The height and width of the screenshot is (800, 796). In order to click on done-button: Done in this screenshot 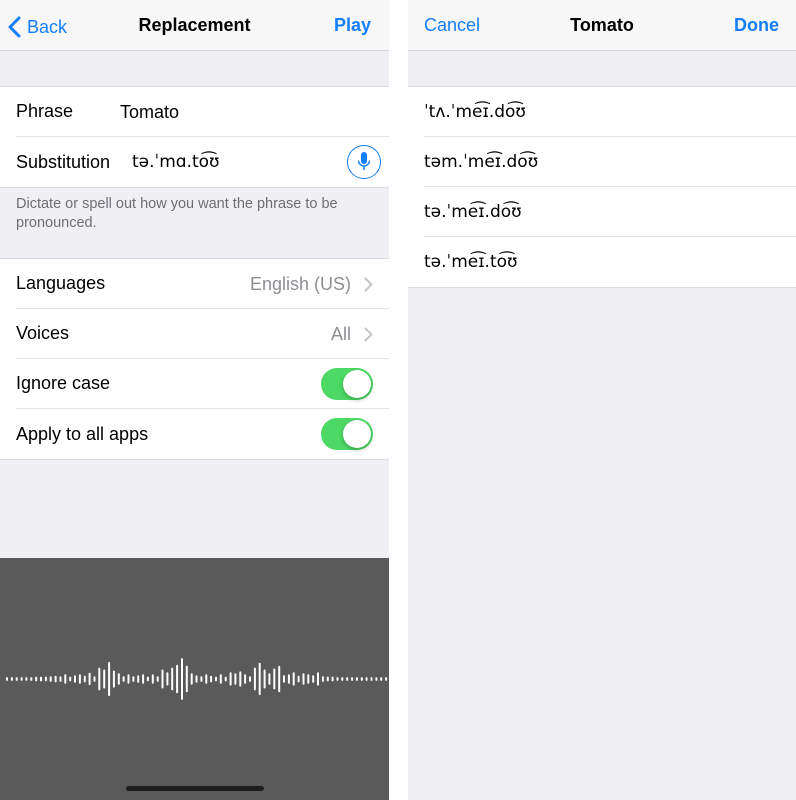, I will do `click(756, 25)`.